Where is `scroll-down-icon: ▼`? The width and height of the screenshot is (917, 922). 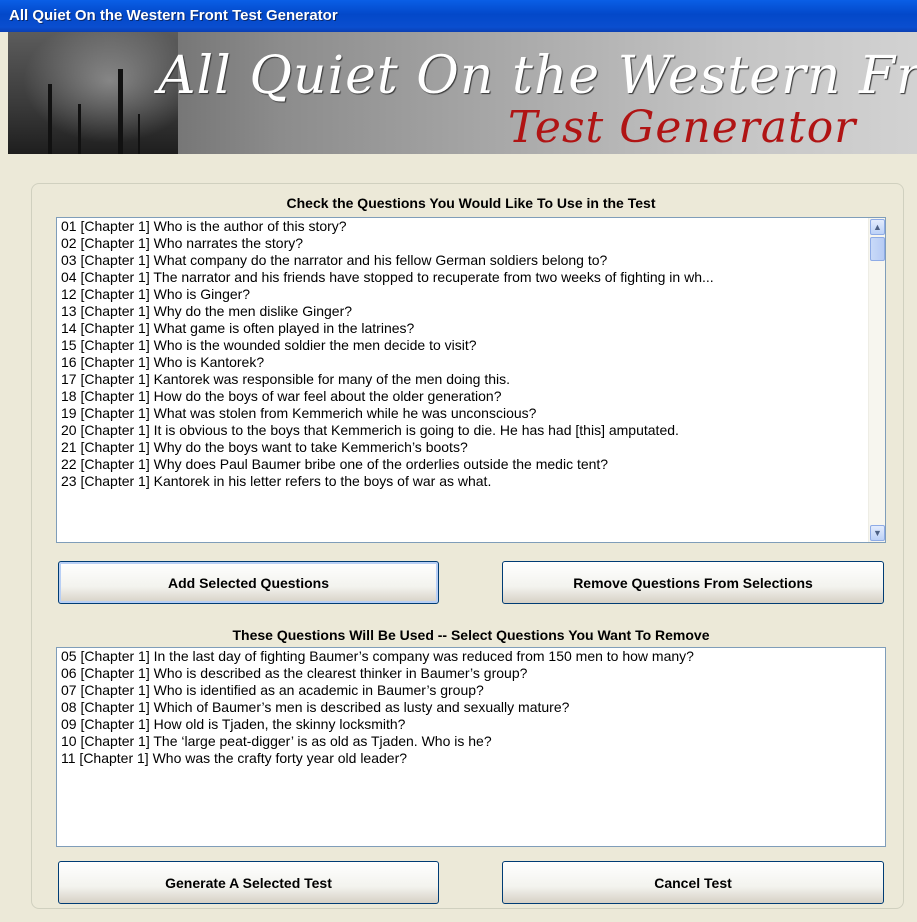 scroll-down-icon: ▼ is located at coordinates (877, 533).